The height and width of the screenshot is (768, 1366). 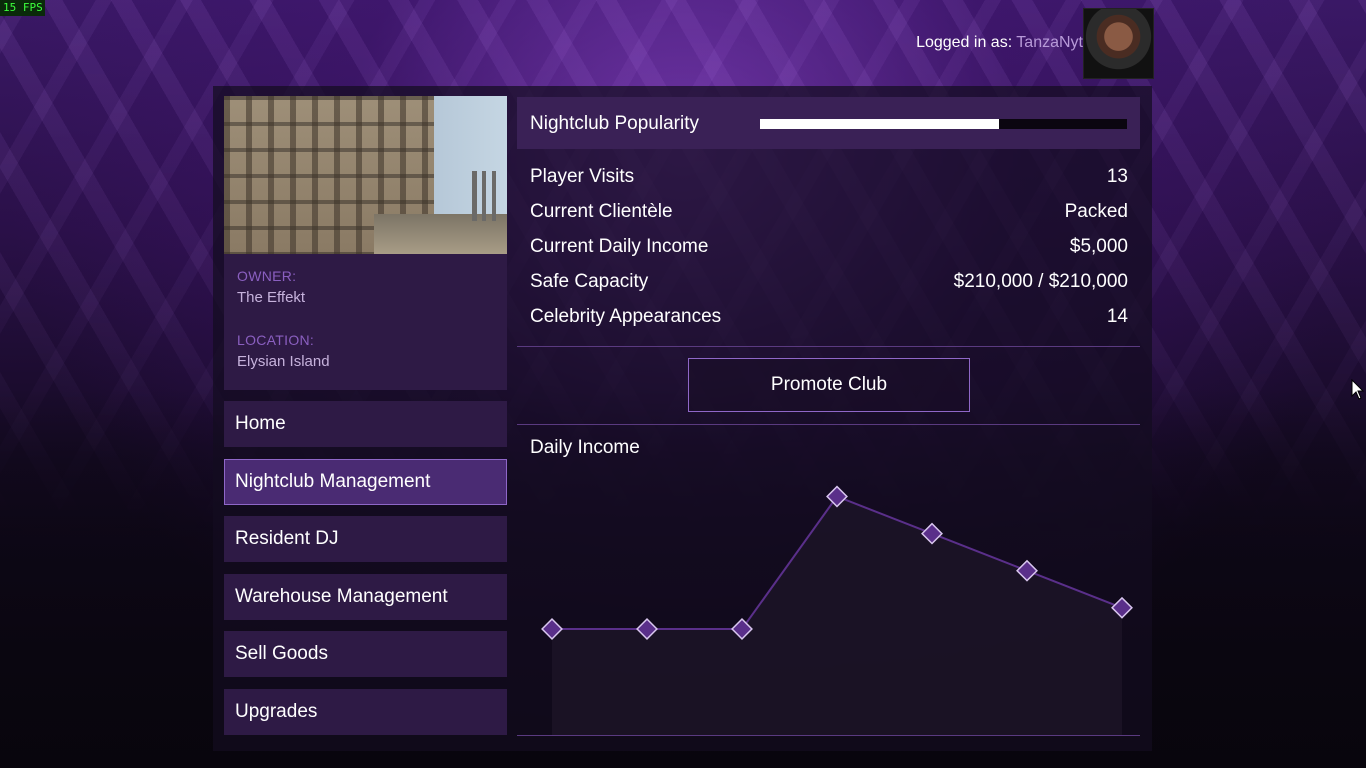 What do you see at coordinates (365, 482) in the screenshot?
I see `nav-item-nightclub-management: Nightclub Management` at bounding box center [365, 482].